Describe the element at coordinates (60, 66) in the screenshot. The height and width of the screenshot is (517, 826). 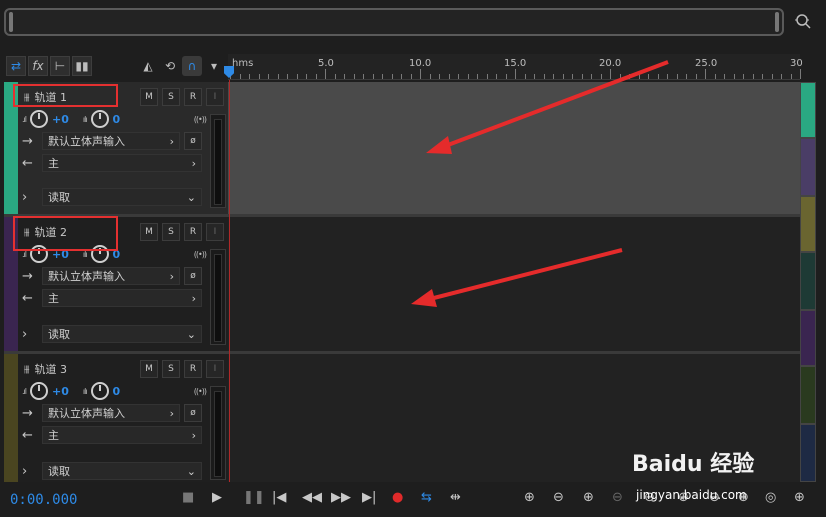
I see `sends-icon: ⊢` at that location.